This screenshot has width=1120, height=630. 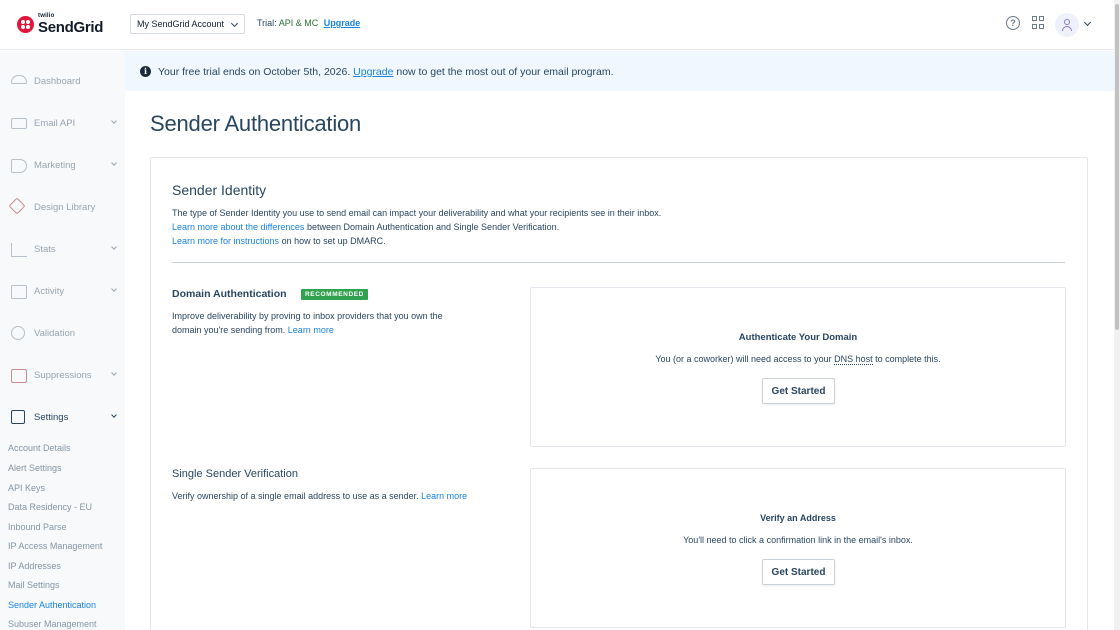 What do you see at coordinates (334, 294) in the screenshot?
I see `recommended-badge: RECOMMENDED` at bounding box center [334, 294].